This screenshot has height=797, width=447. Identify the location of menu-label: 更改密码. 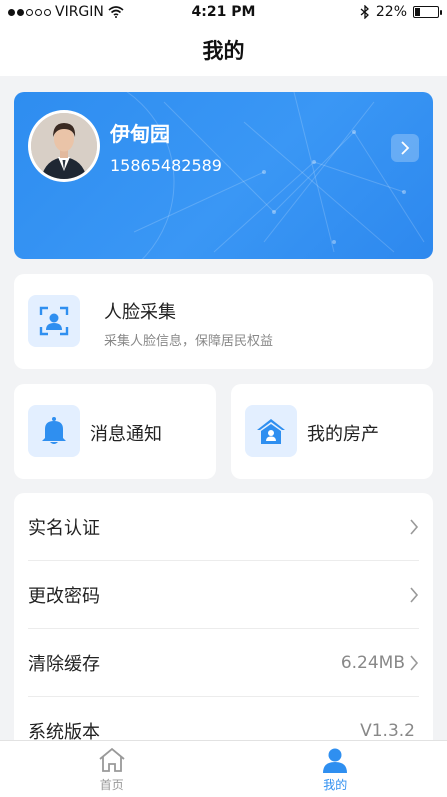
(64, 596).